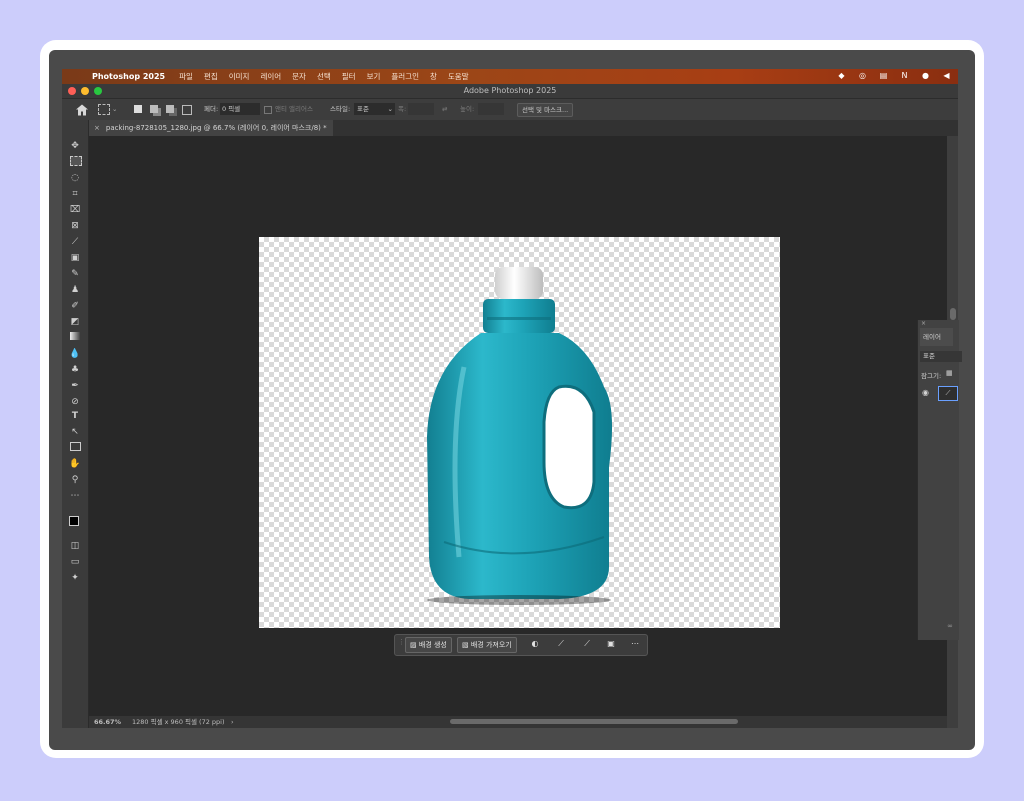 This screenshot has width=1024, height=801. Describe the element at coordinates (72, 91) in the screenshot. I see `close-window-button` at that location.